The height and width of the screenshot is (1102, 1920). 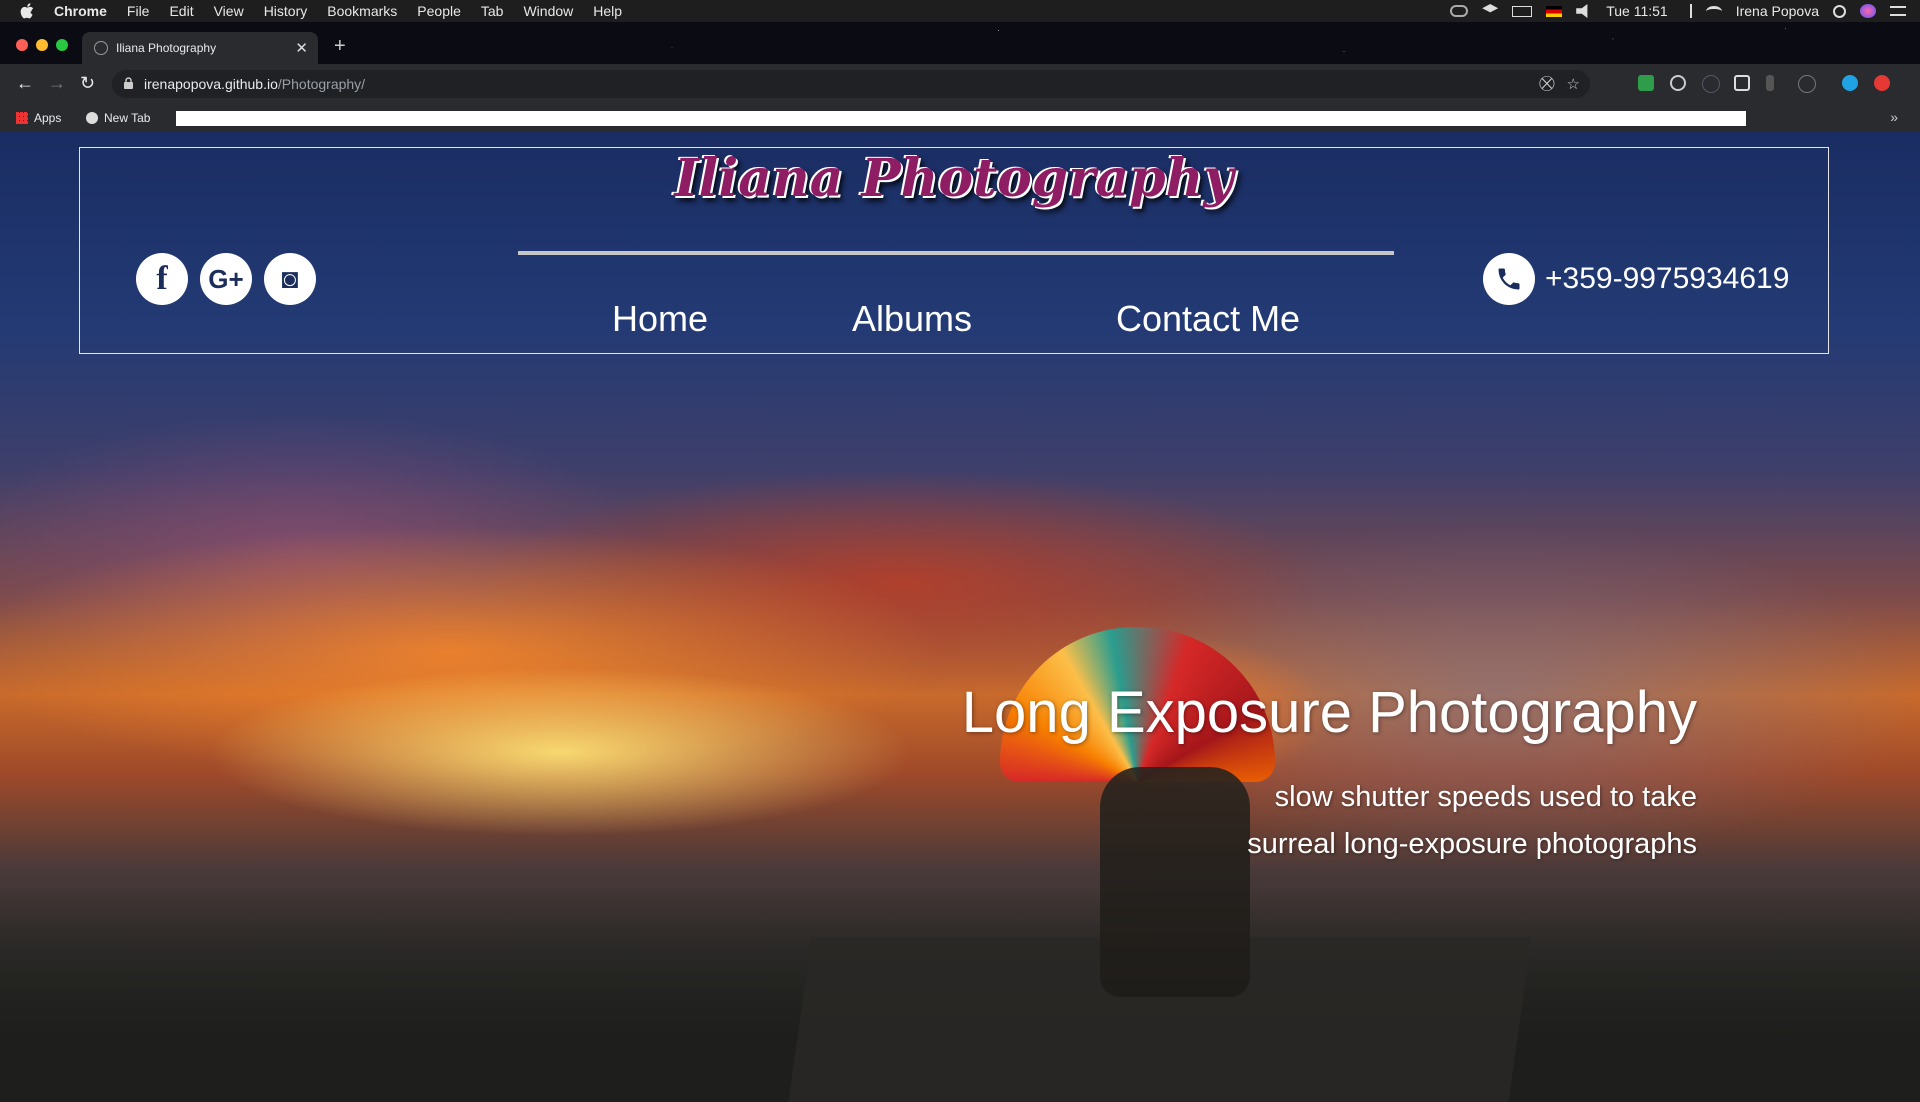 What do you see at coordinates (607, 11) in the screenshot?
I see `menu-help: Help` at bounding box center [607, 11].